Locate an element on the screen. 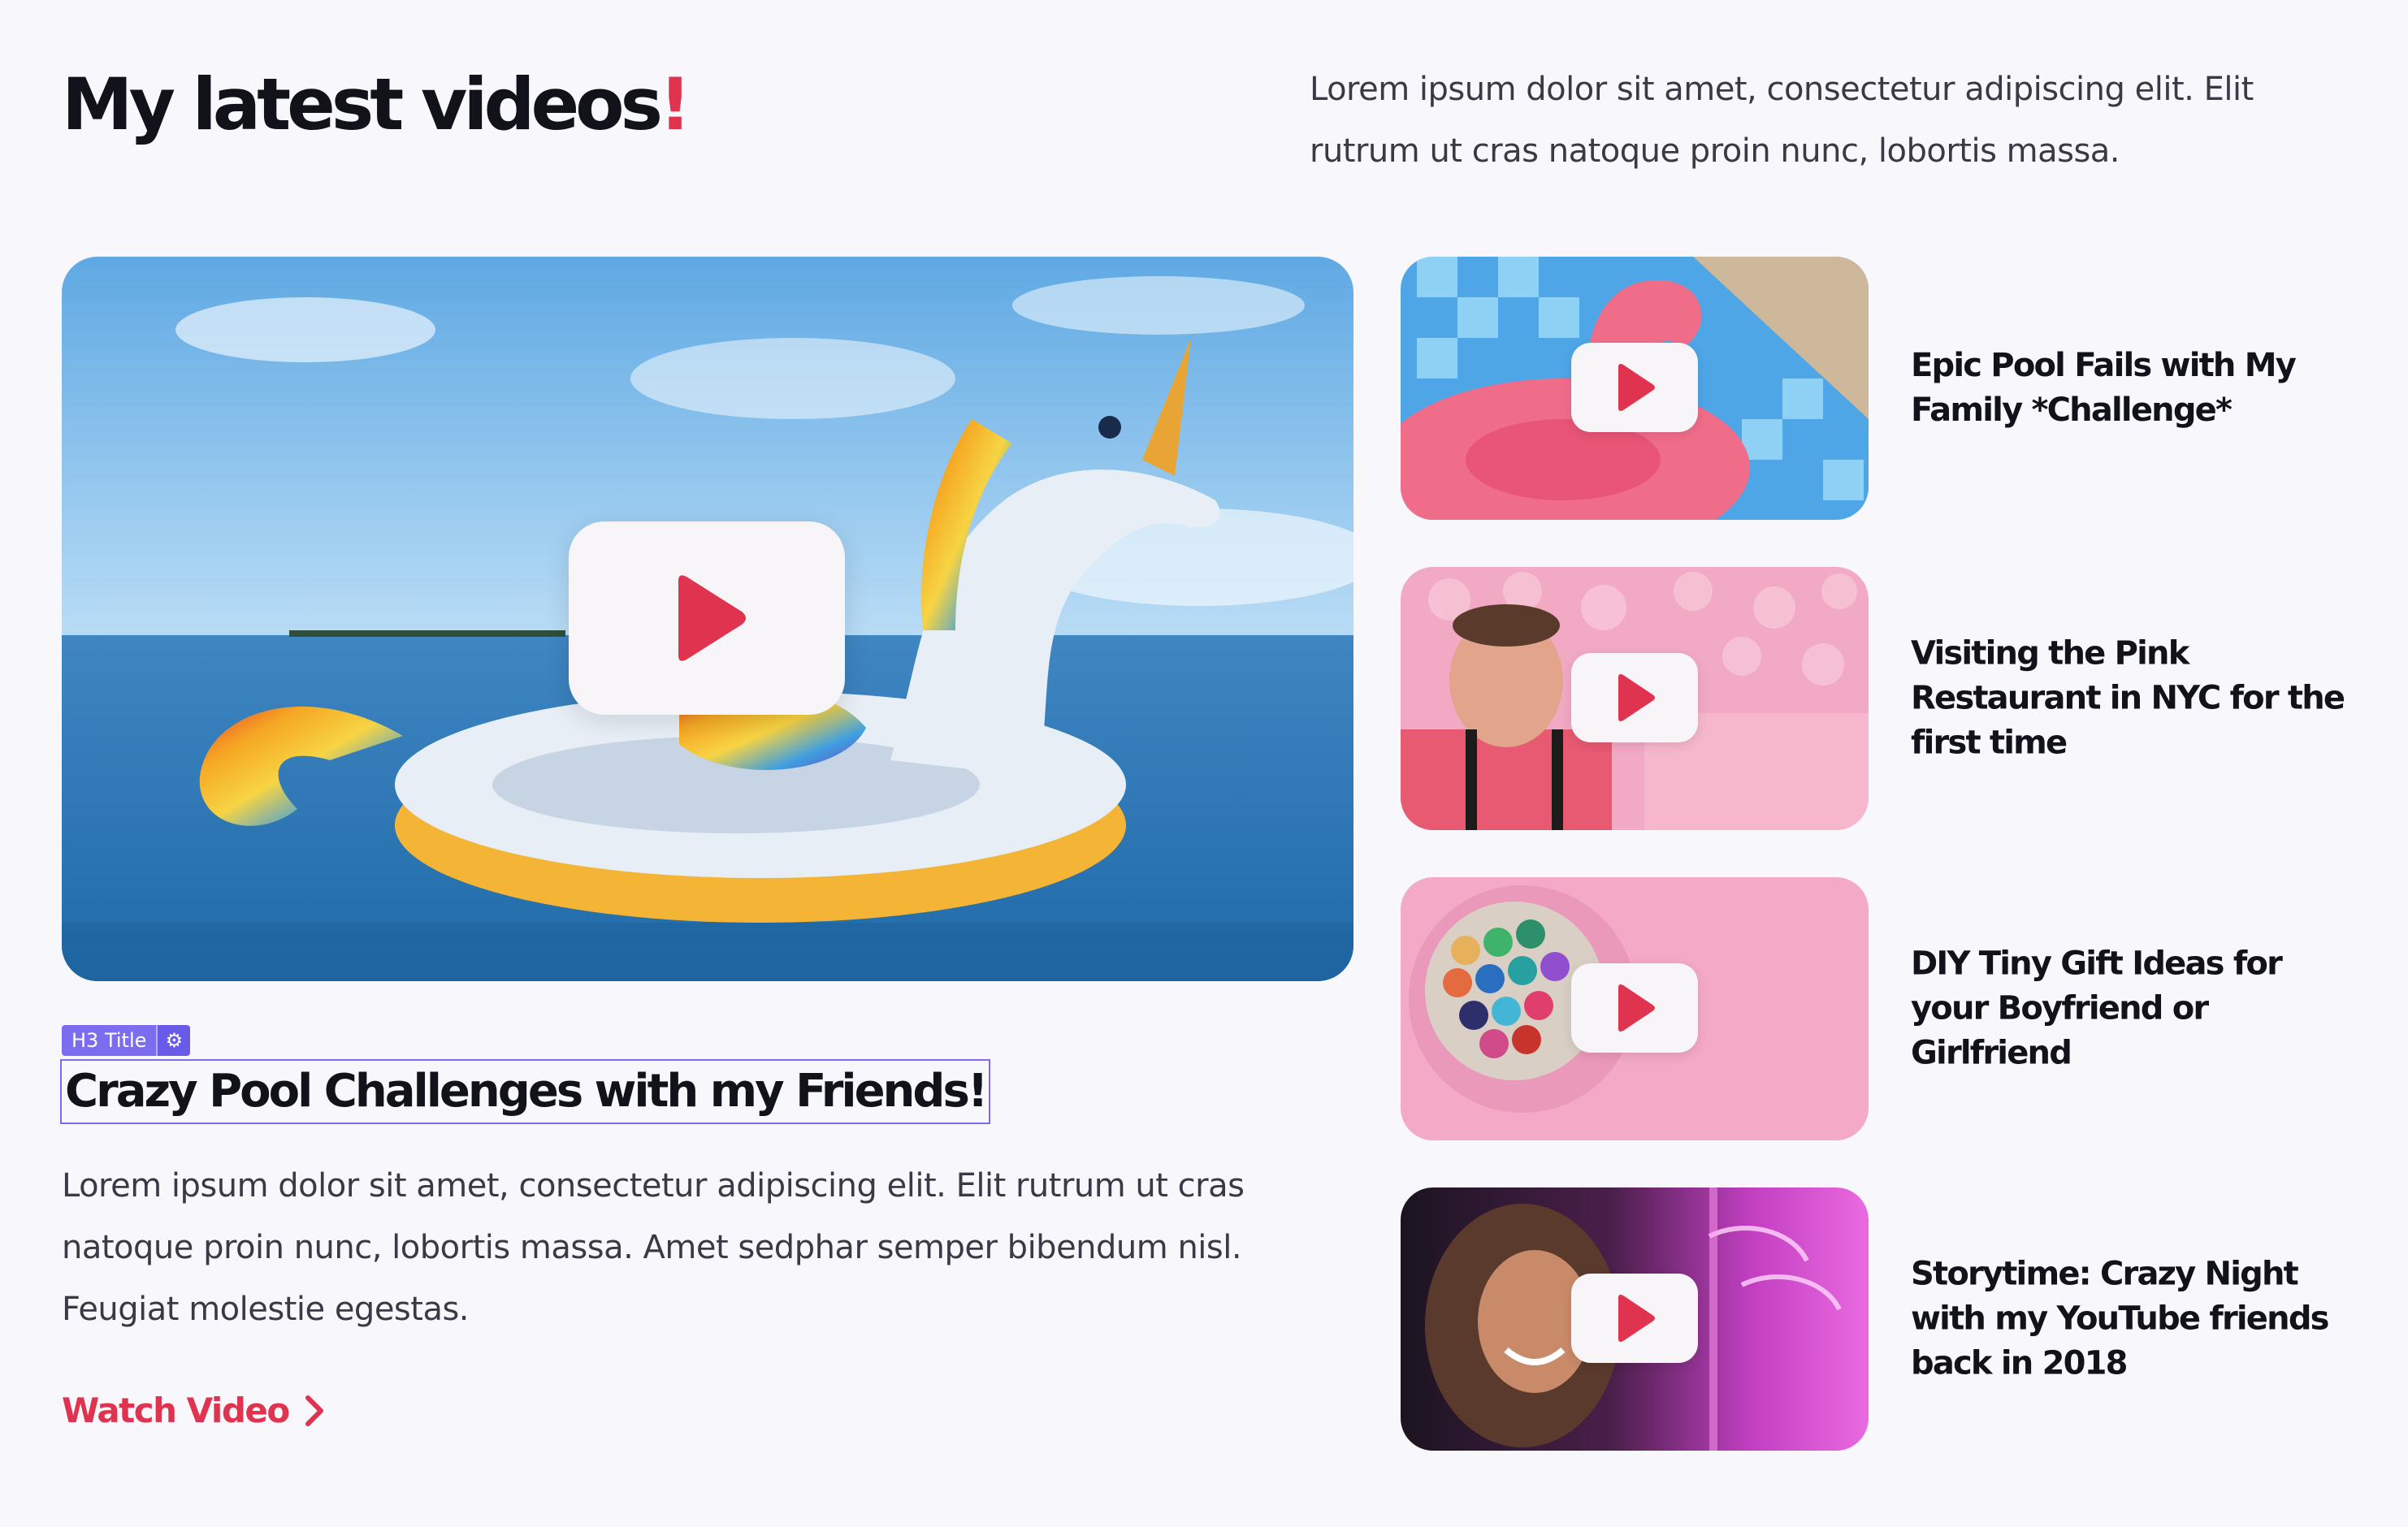 This screenshot has height=1527, width=2408. gear-icon: ⚙ is located at coordinates (173, 1041).